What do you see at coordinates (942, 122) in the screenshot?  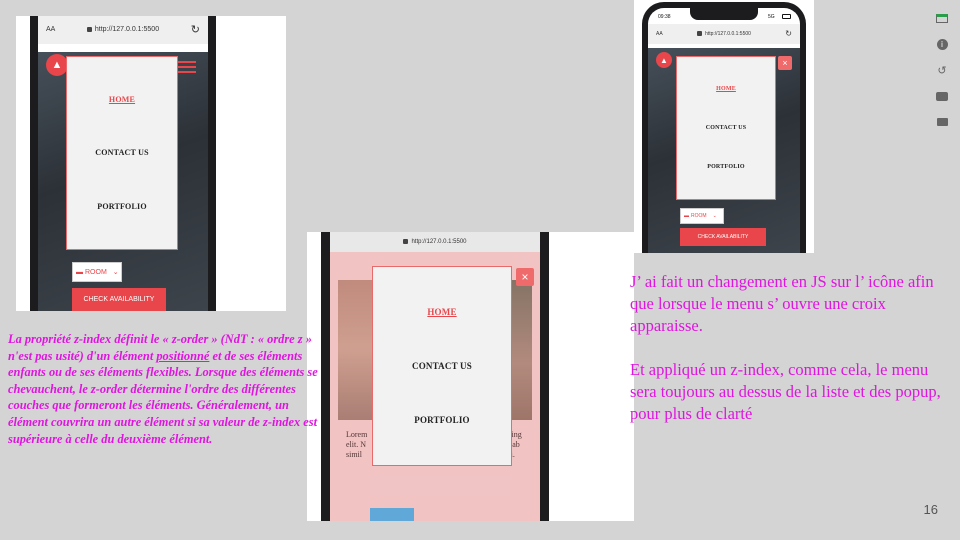 I see `video-icon` at bounding box center [942, 122].